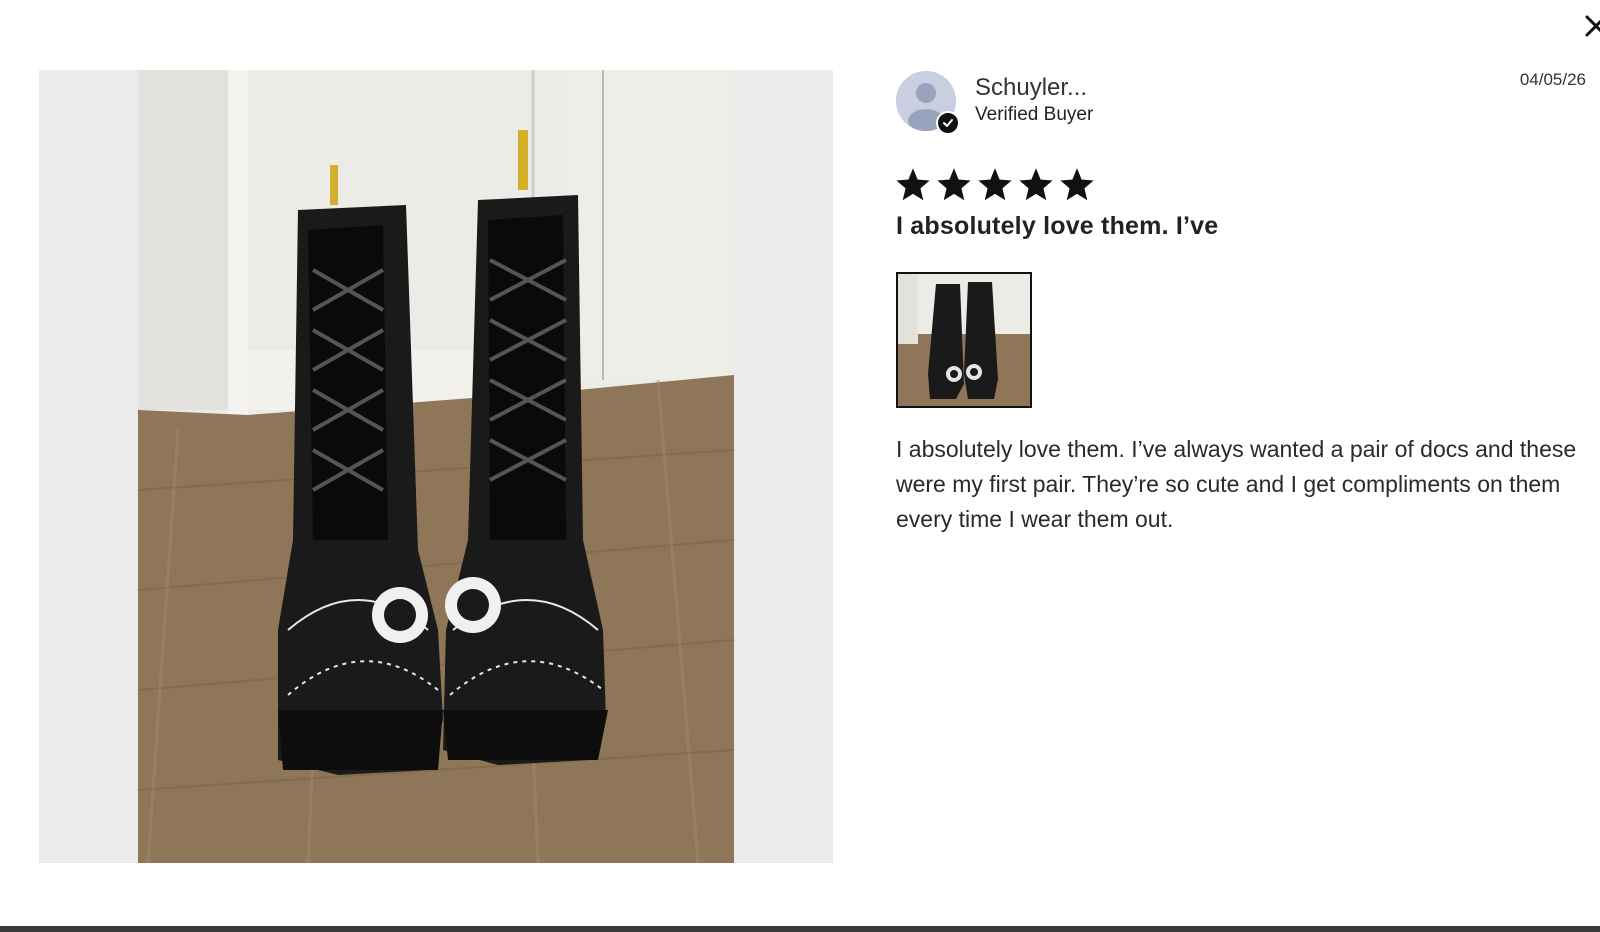 Image resolution: width=1600 pixels, height=932 pixels. Describe the element at coordinates (1552, 79) in the screenshot. I see `review-date: 04/05/26` at that location.